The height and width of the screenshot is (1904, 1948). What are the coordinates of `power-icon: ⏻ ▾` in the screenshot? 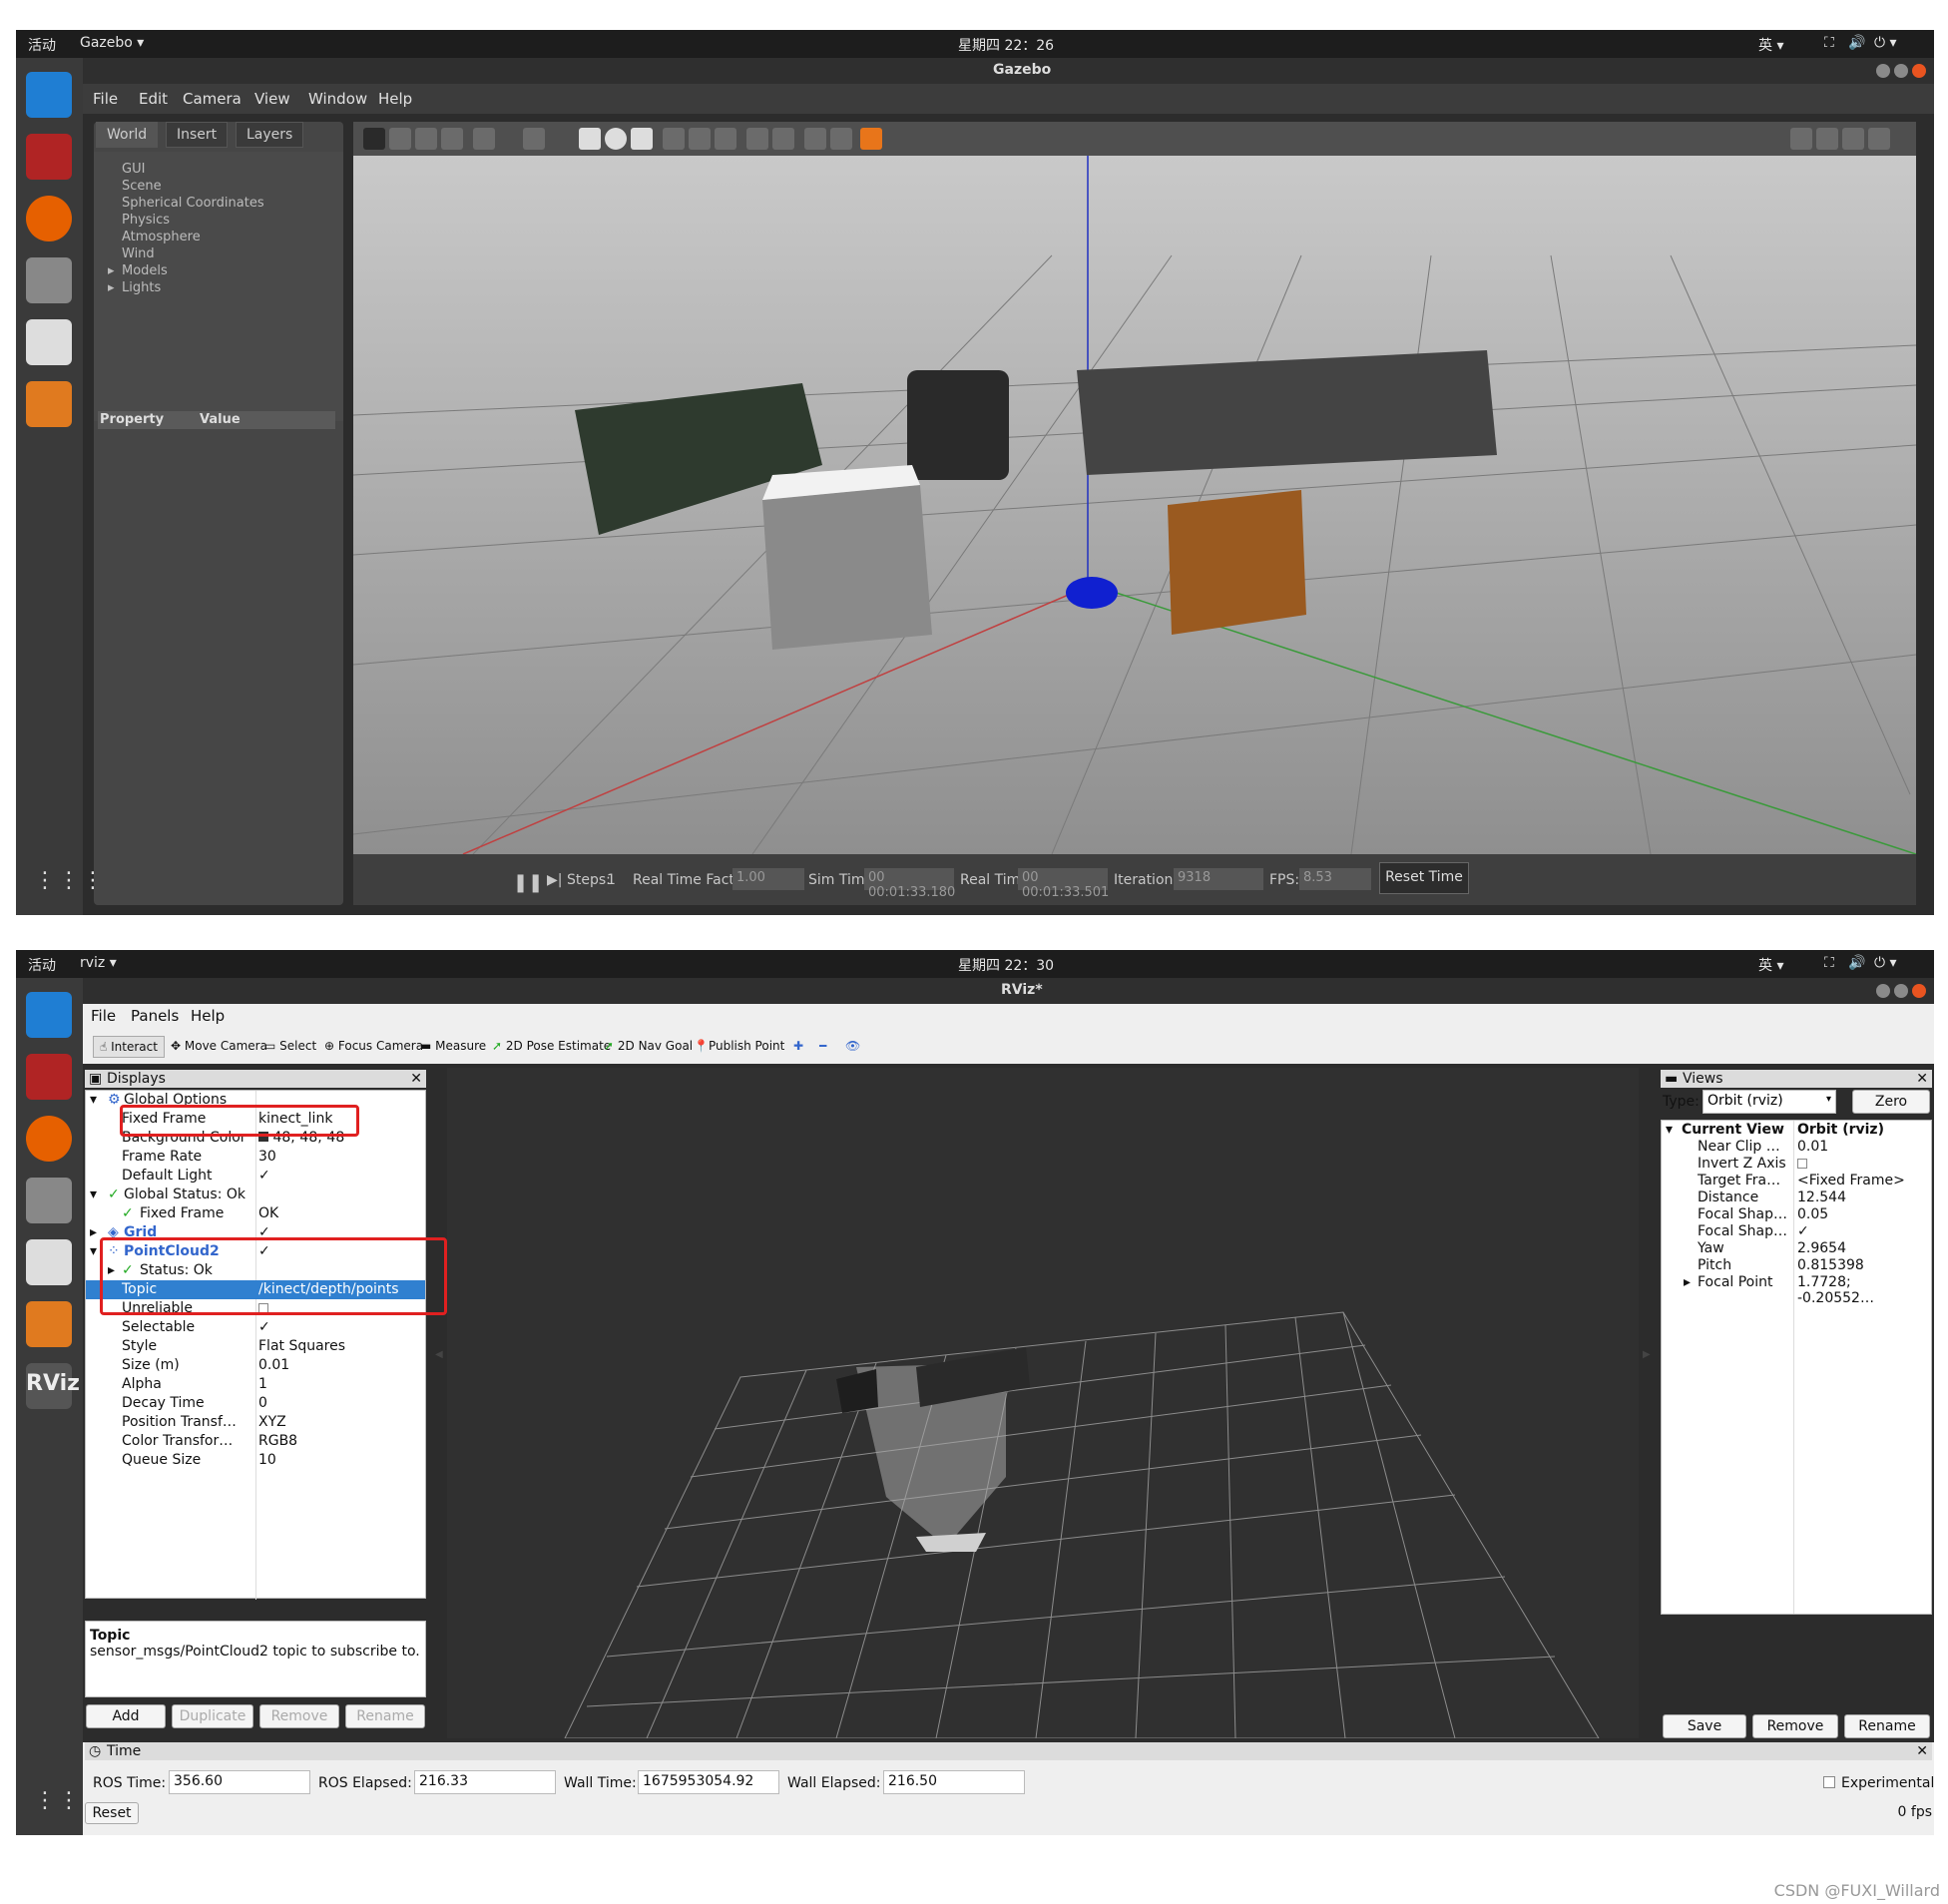 It's located at (1885, 43).